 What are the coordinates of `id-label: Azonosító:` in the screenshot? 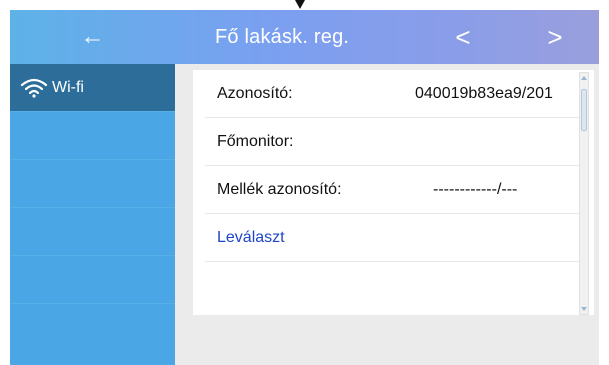 It's located at (255, 93).